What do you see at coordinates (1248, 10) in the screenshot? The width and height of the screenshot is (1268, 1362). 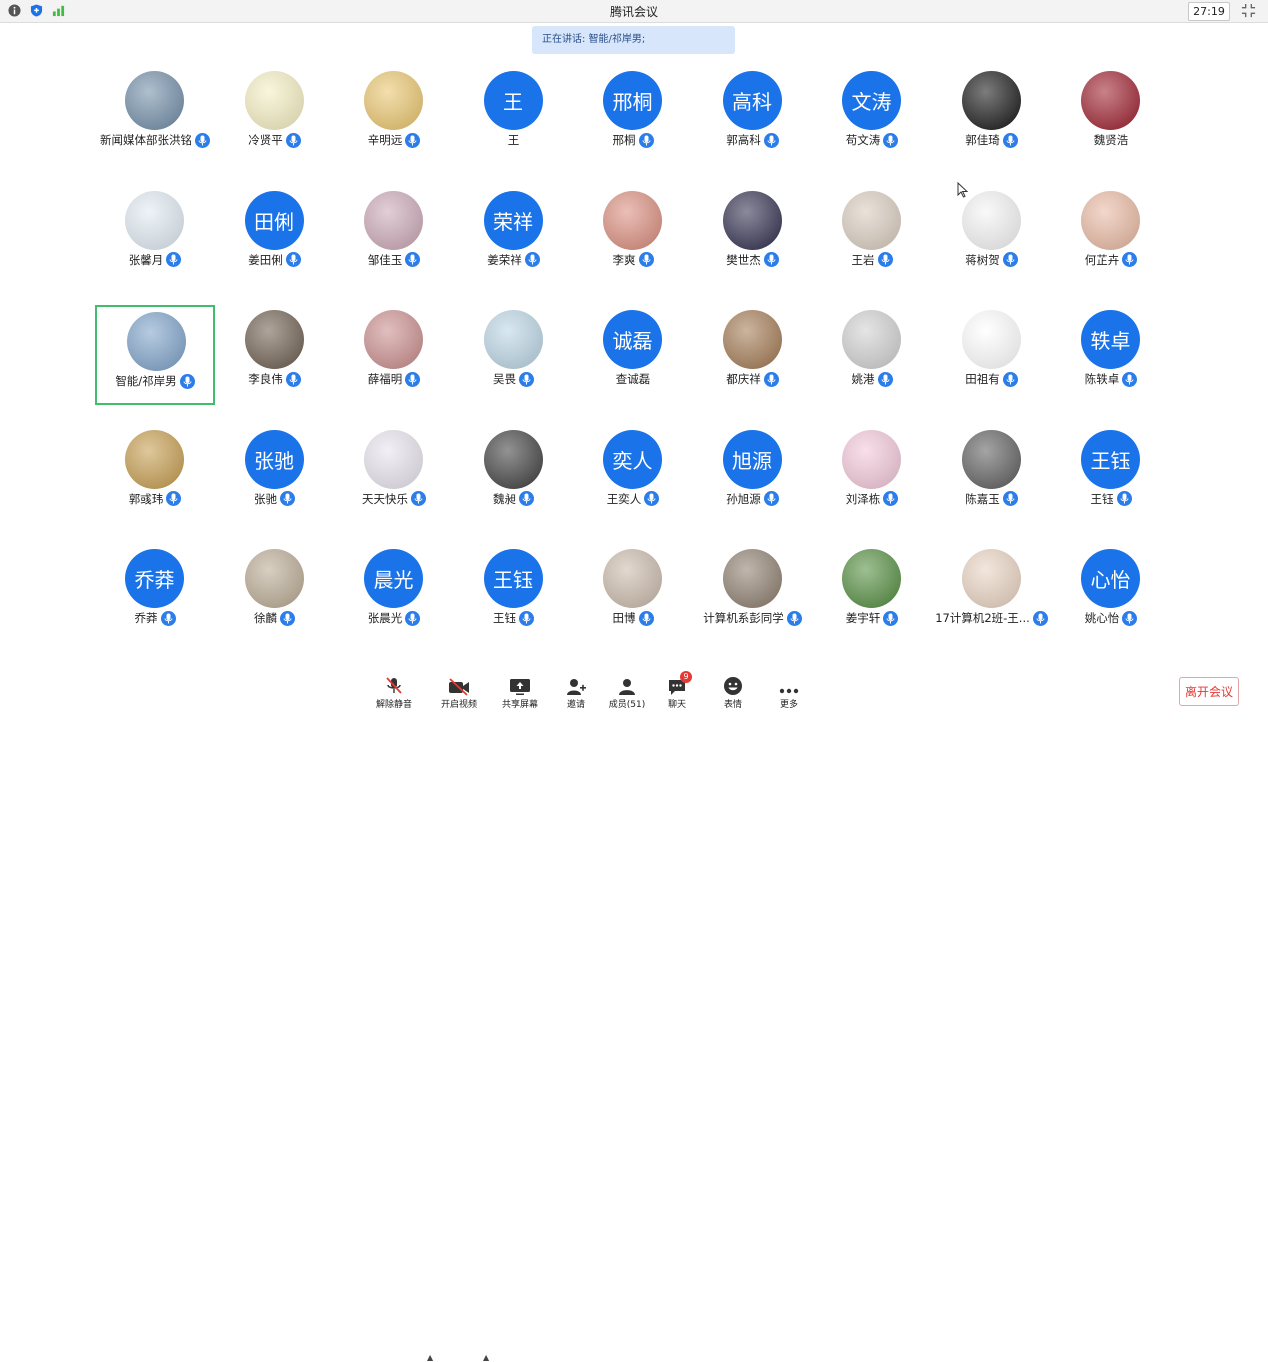 I see `exit-fullscreen-icon` at bounding box center [1248, 10].